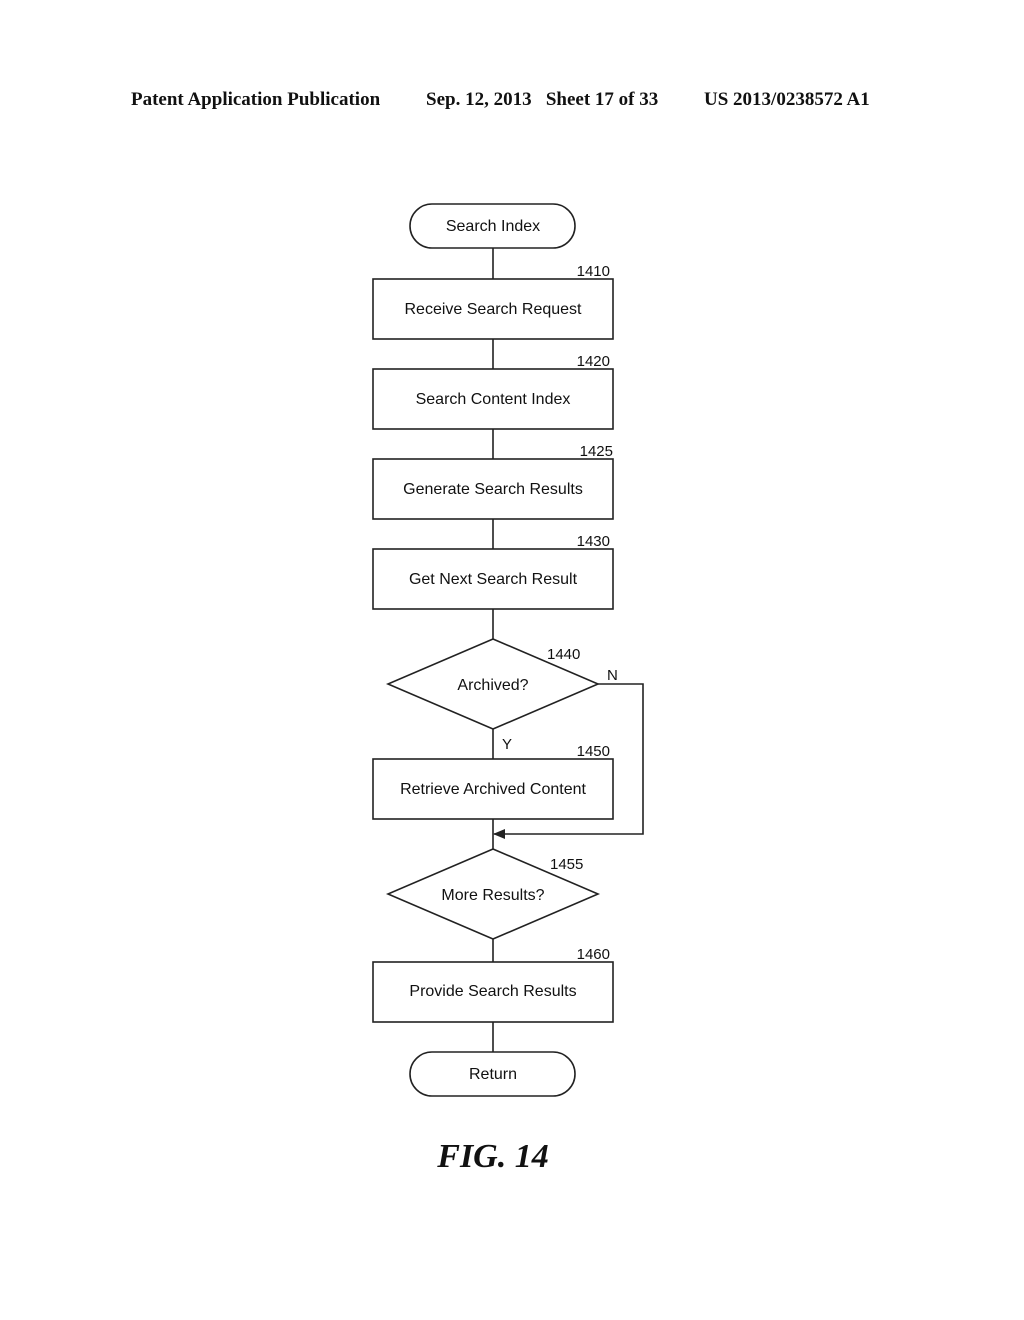 The width and height of the screenshot is (1024, 1320). I want to click on start-terminator: Search Index, so click(492, 226).